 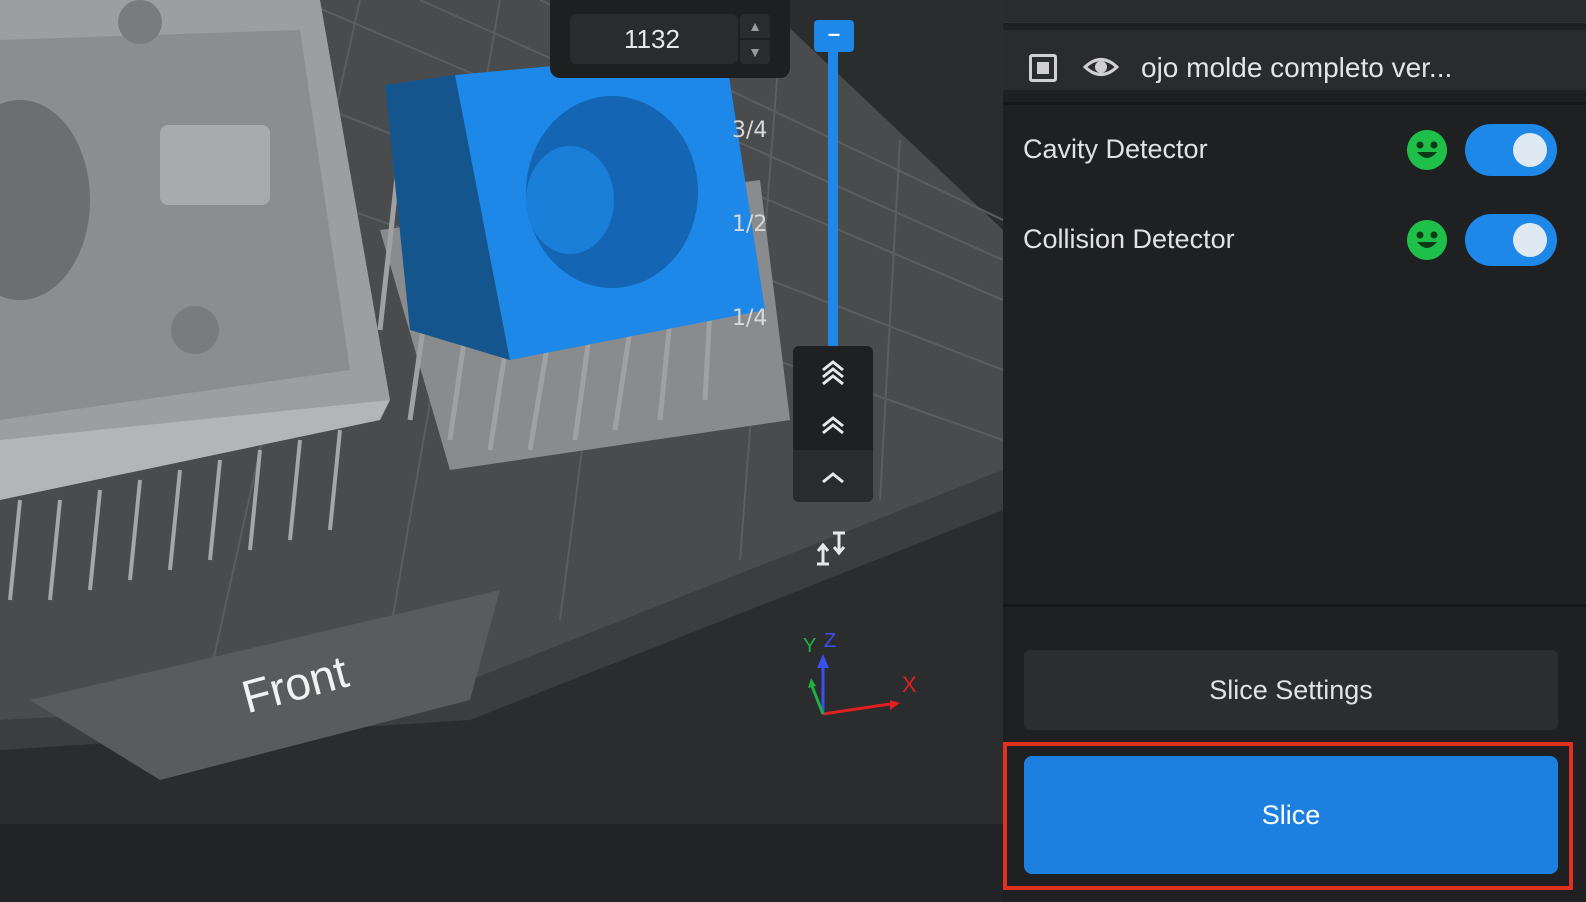 What do you see at coordinates (834, 36) in the screenshot?
I see `layer-slider-handle: –` at bounding box center [834, 36].